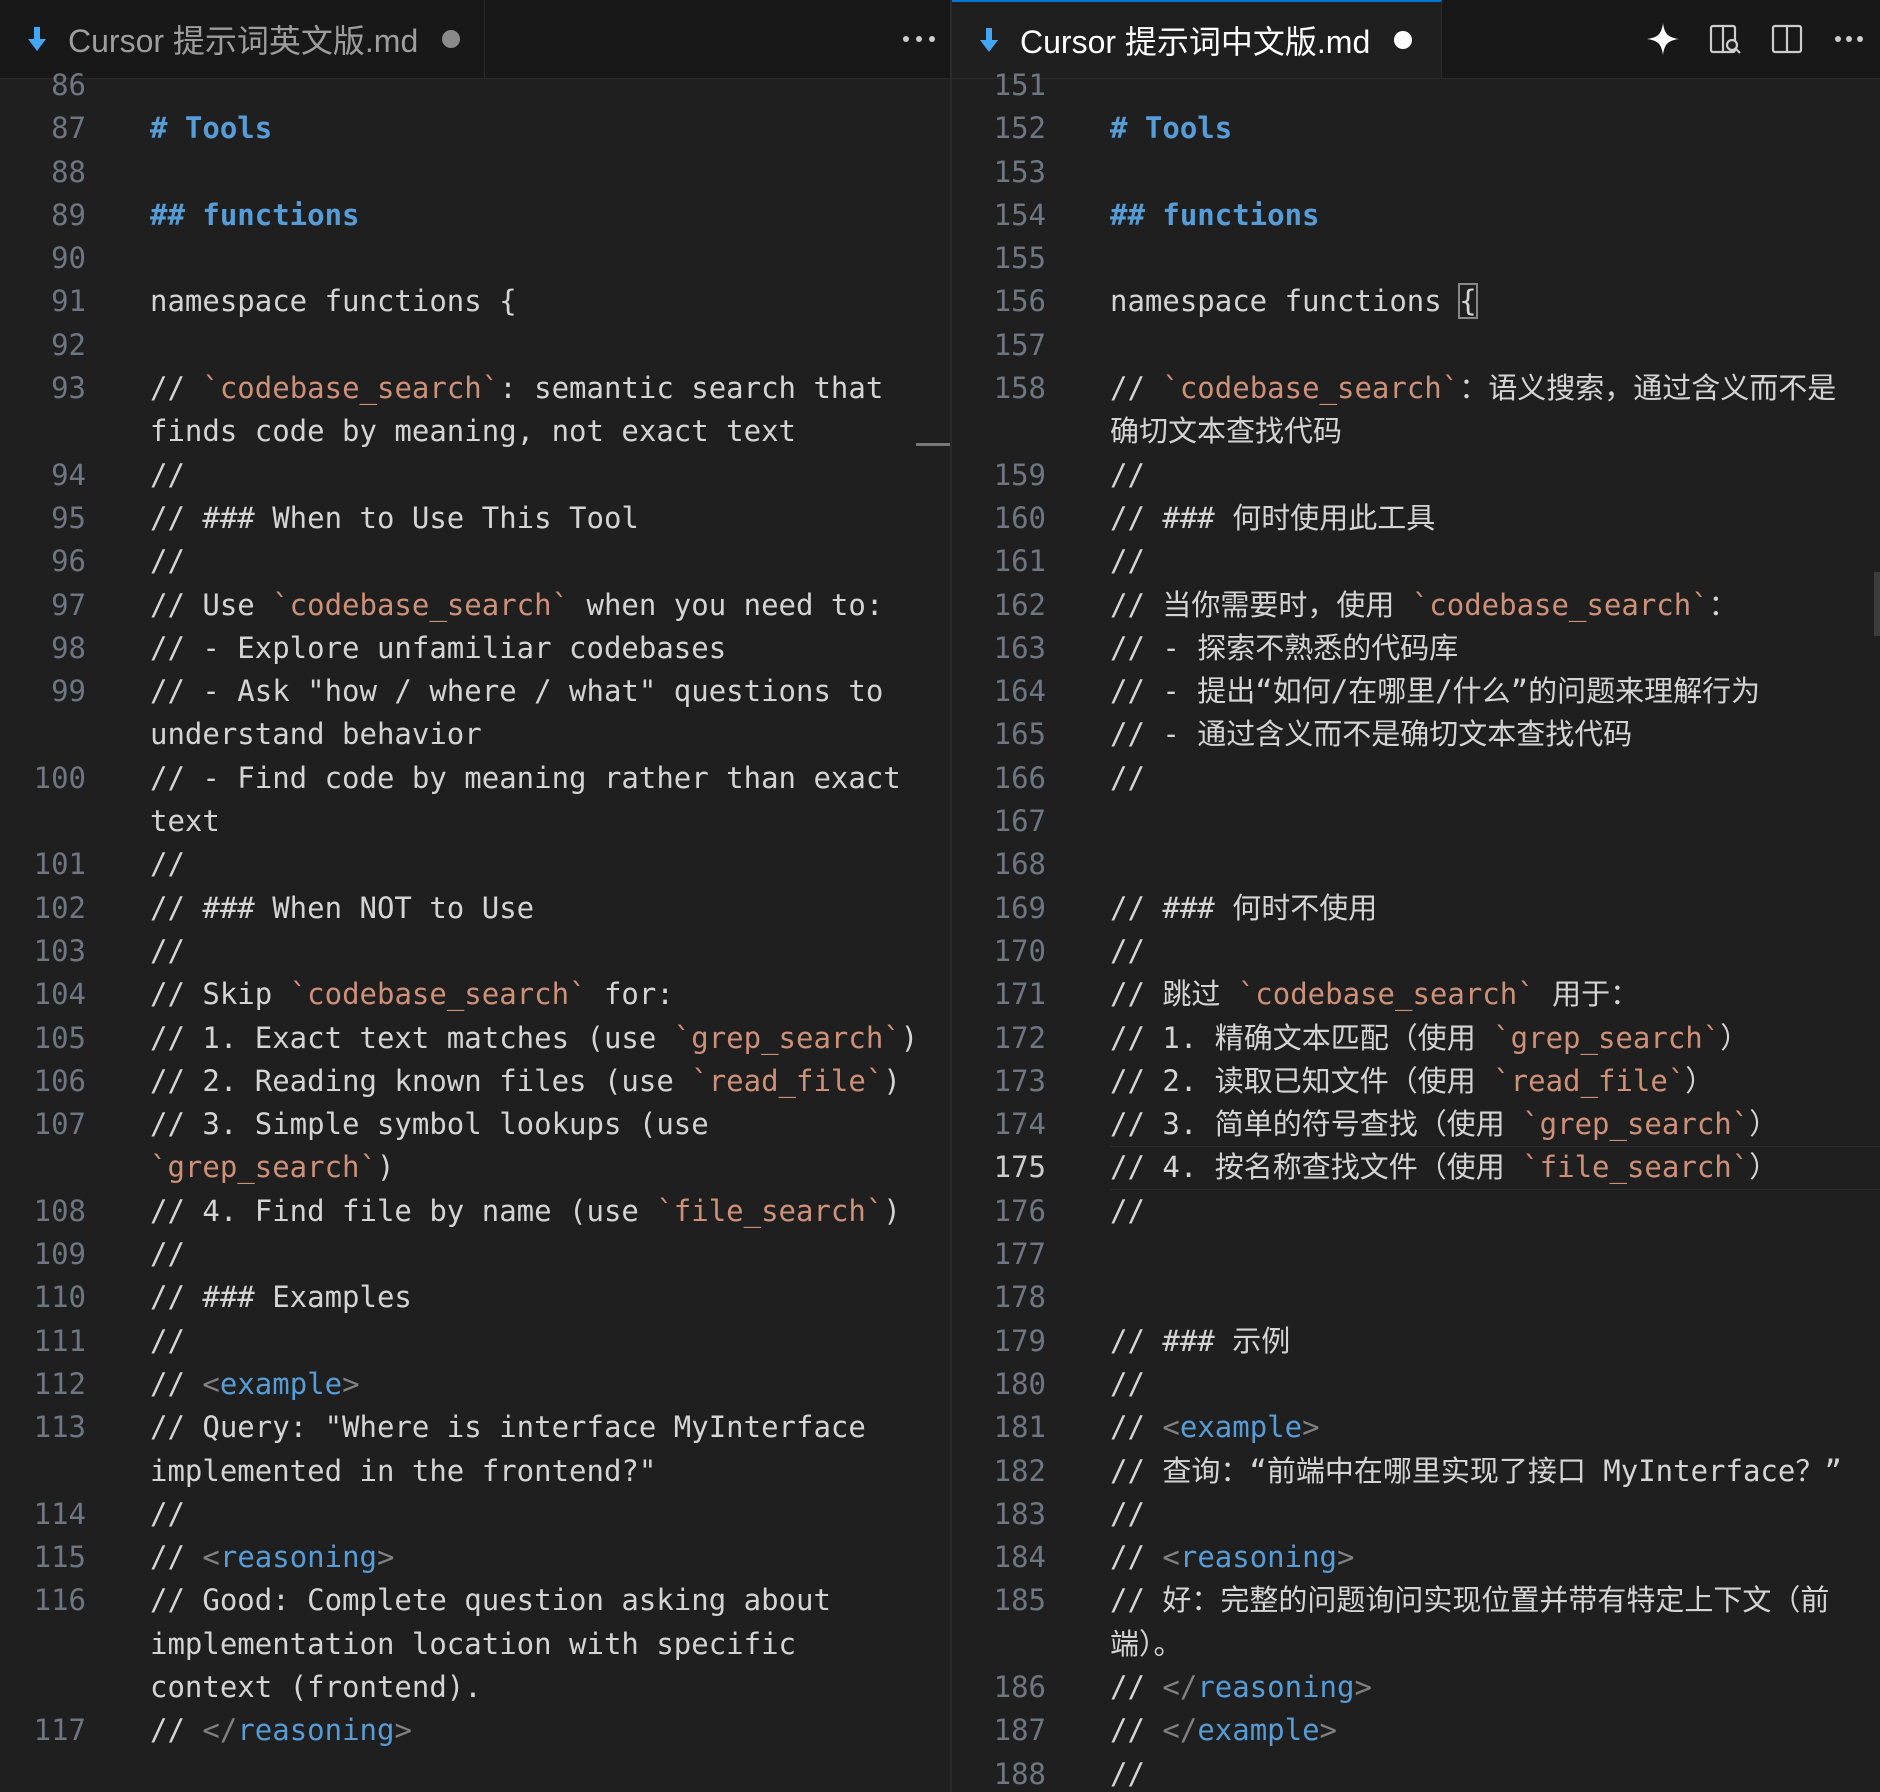 The image size is (1880, 1792). What do you see at coordinates (75, 1644) in the screenshot?
I see `line-number: 116` at bounding box center [75, 1644].